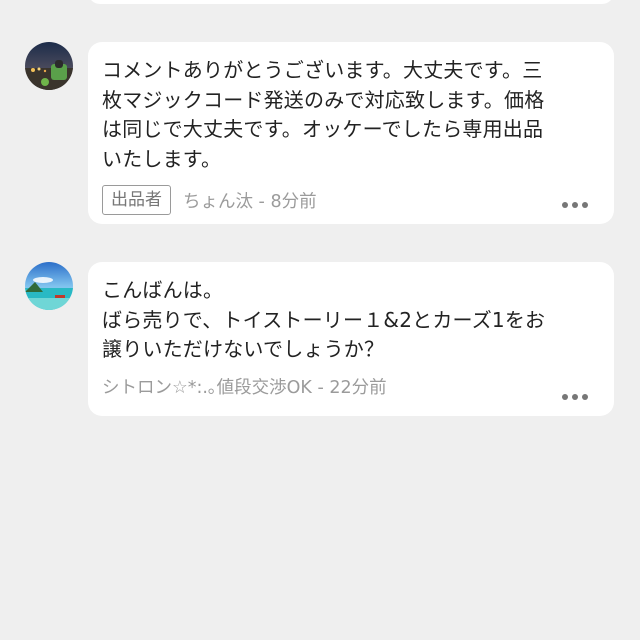 The image size is (640, 640). I want to click on comment-author-time: シトロン☆*:.｡値段交渉OK - 22分前, so click(244, 386).